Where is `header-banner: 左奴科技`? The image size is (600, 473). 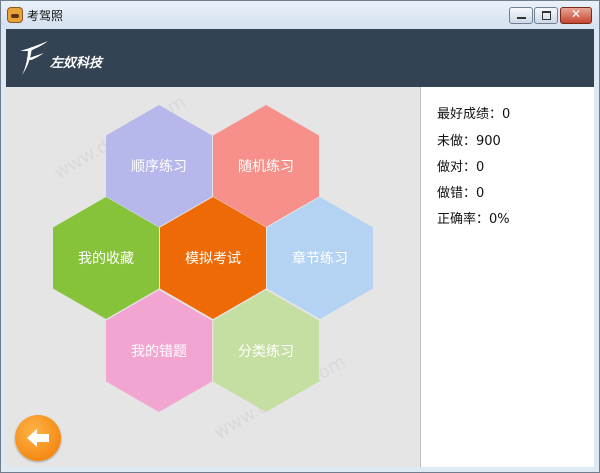
header-banner: 左奴科技 is located at coordinates (300, 58).